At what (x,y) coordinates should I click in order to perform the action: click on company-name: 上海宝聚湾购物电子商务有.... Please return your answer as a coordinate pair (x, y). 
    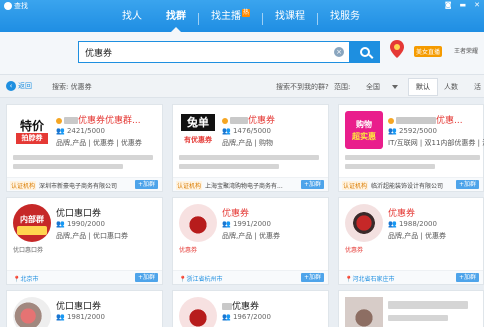
    Looking at the image, I should click on (244, 186).